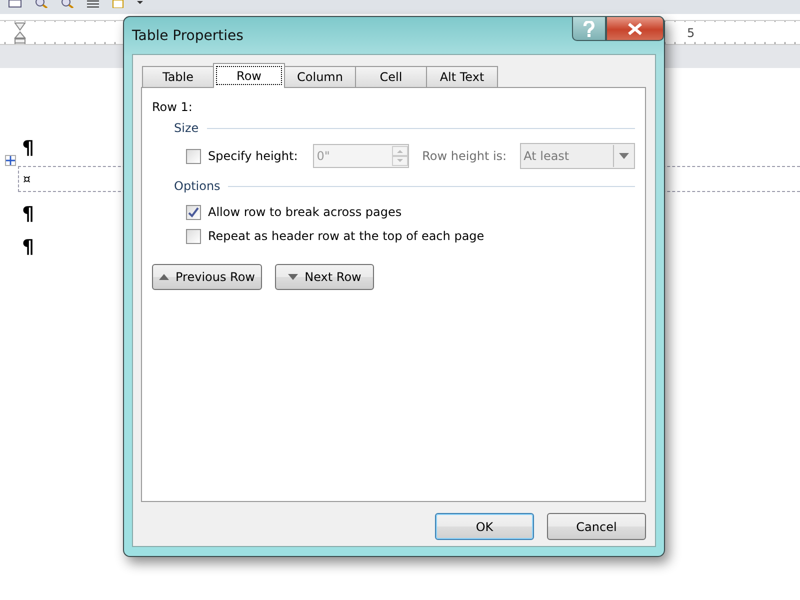 This screenshot has height=600, width=800. Describe the element at coordinates (596, 526) in the screenshot. I see `cancel-button: Cancel` at that location.